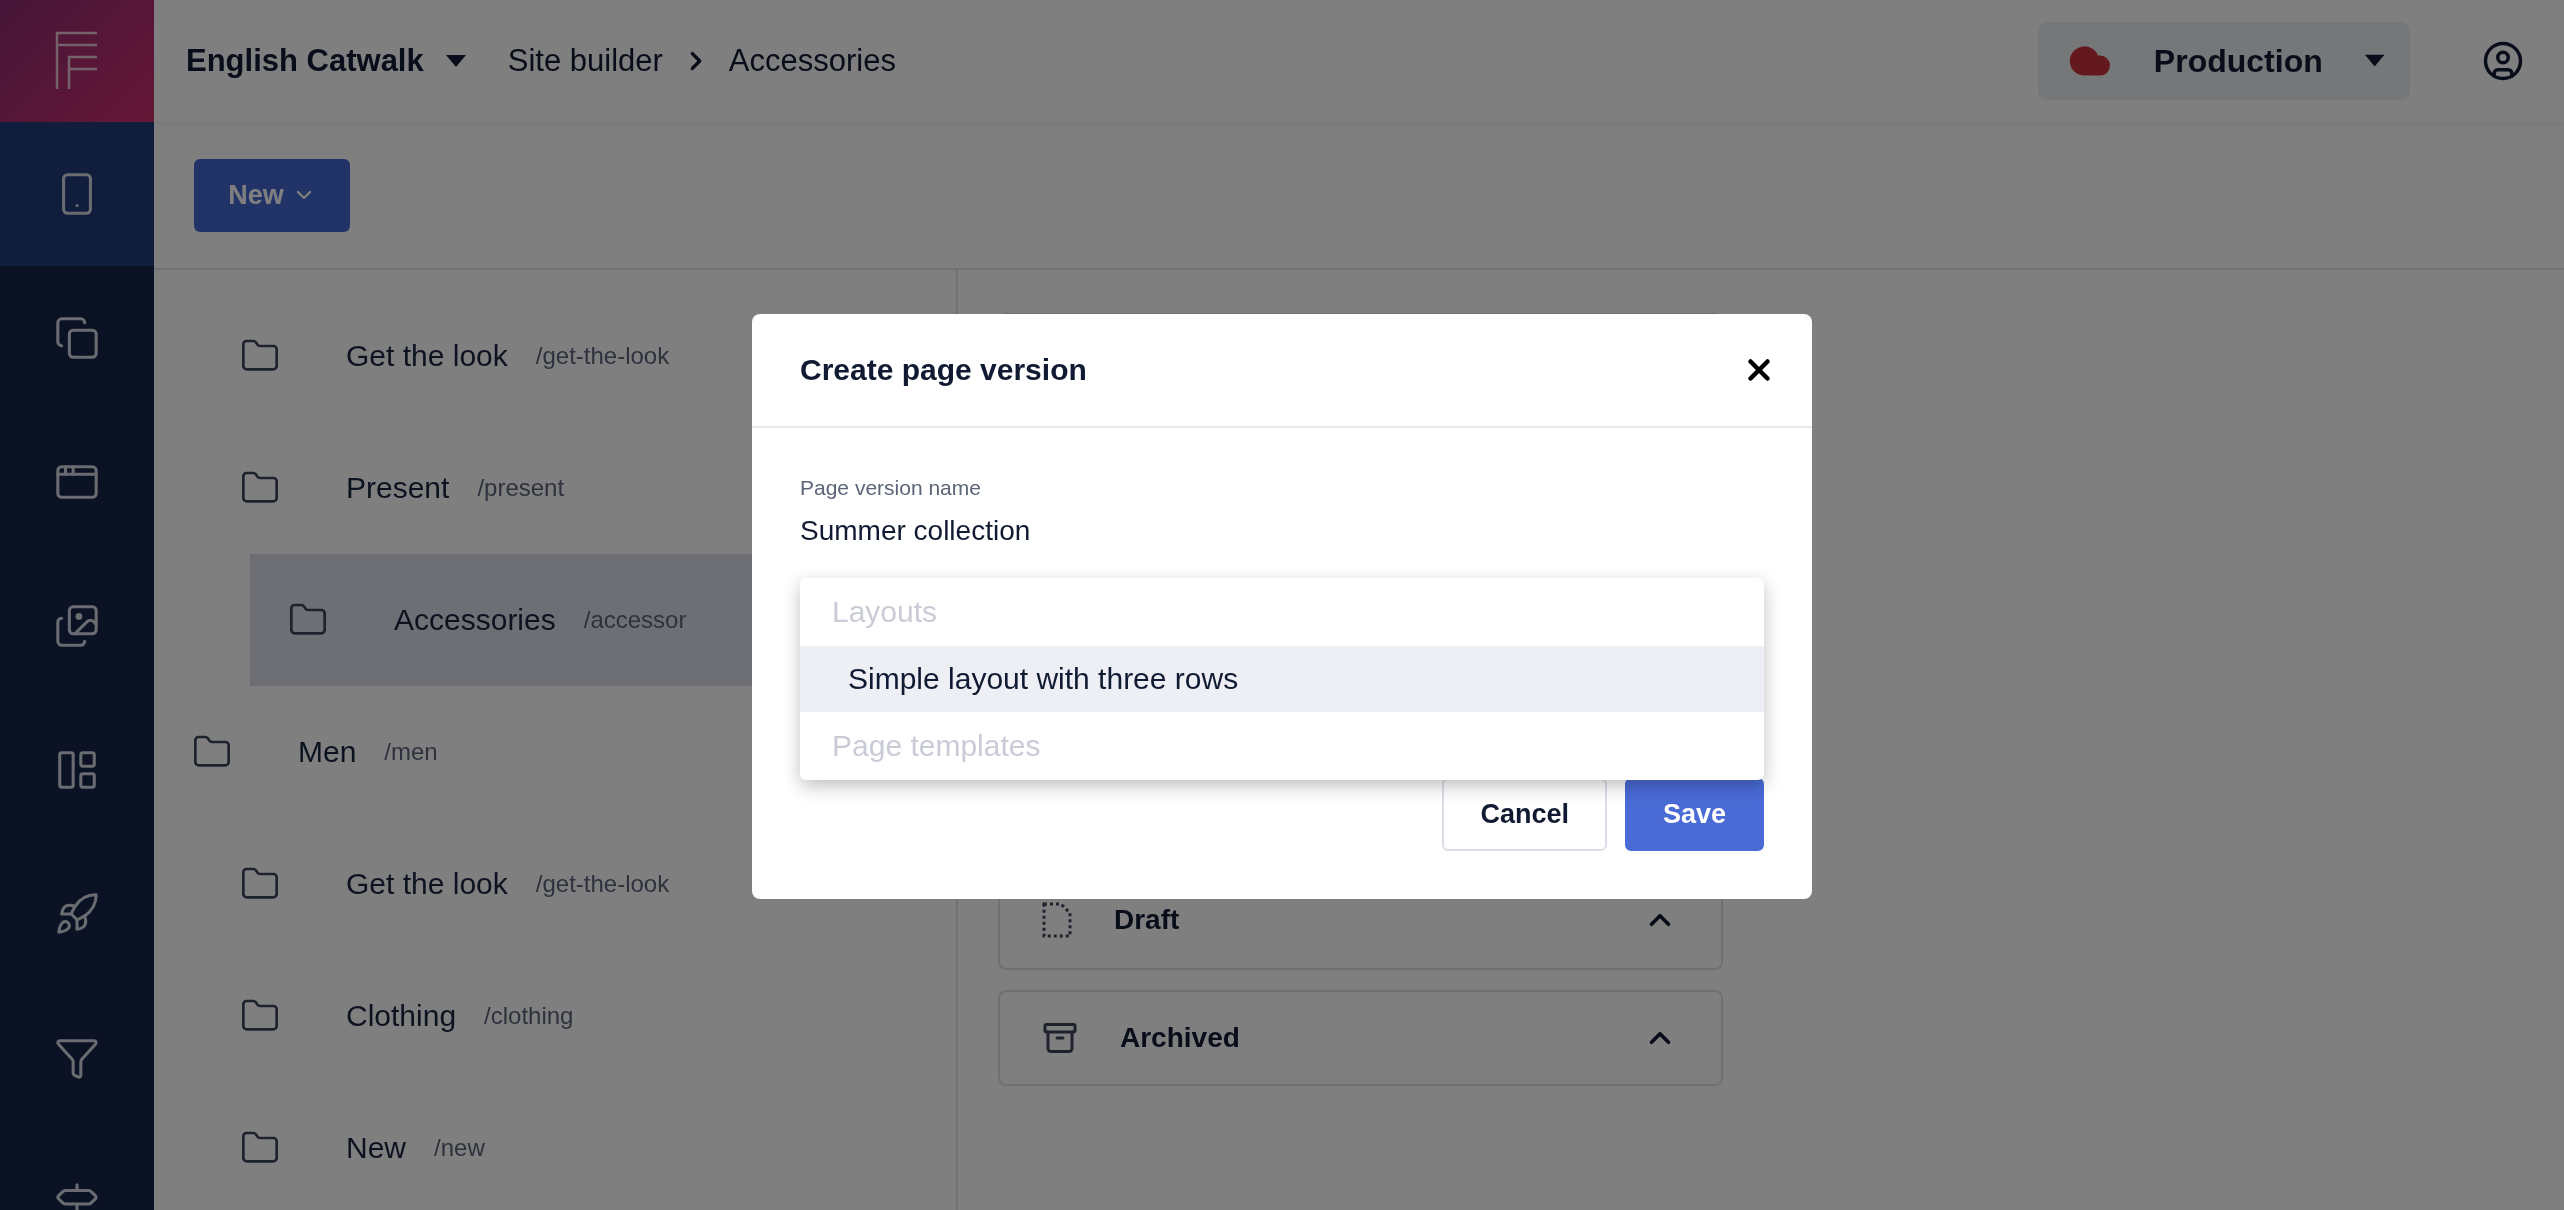 The height and width of the screenshot is (1210, 2564). What do you see at coordinates (812, 61) in the screenshot?
I see `breadcrumb-link: Accessories` at bounding box center [812, 61].